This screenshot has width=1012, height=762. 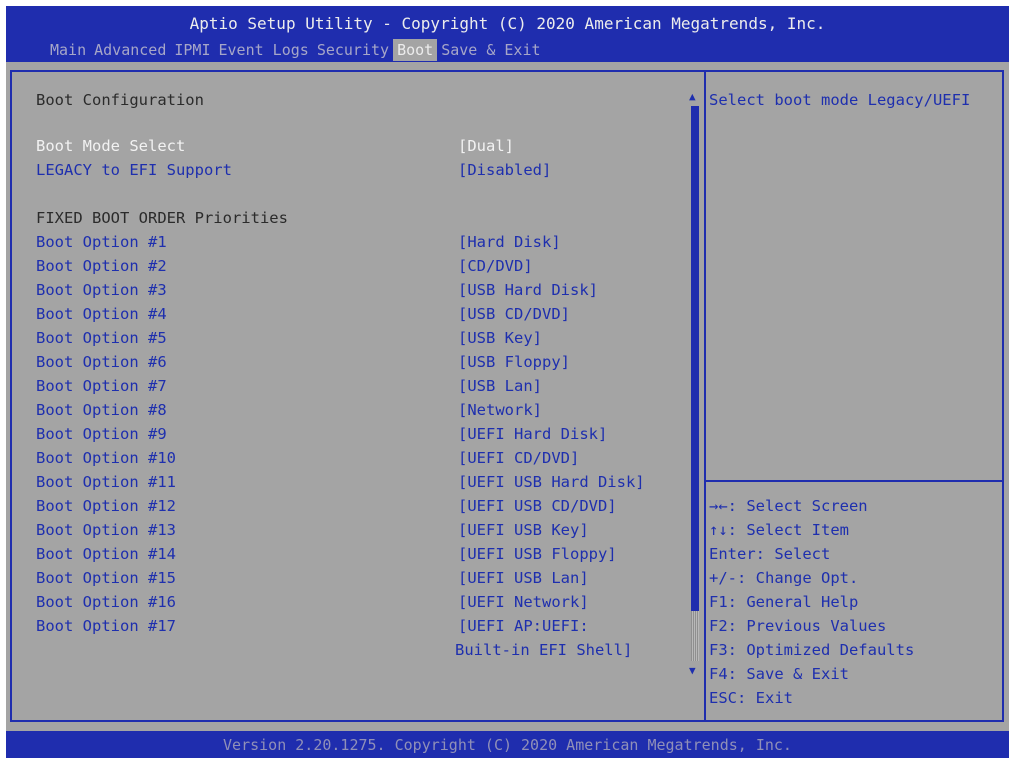 I want to click on key-optimized-defaults: F3: Optimized Defaults, so click(x=812, y=650).